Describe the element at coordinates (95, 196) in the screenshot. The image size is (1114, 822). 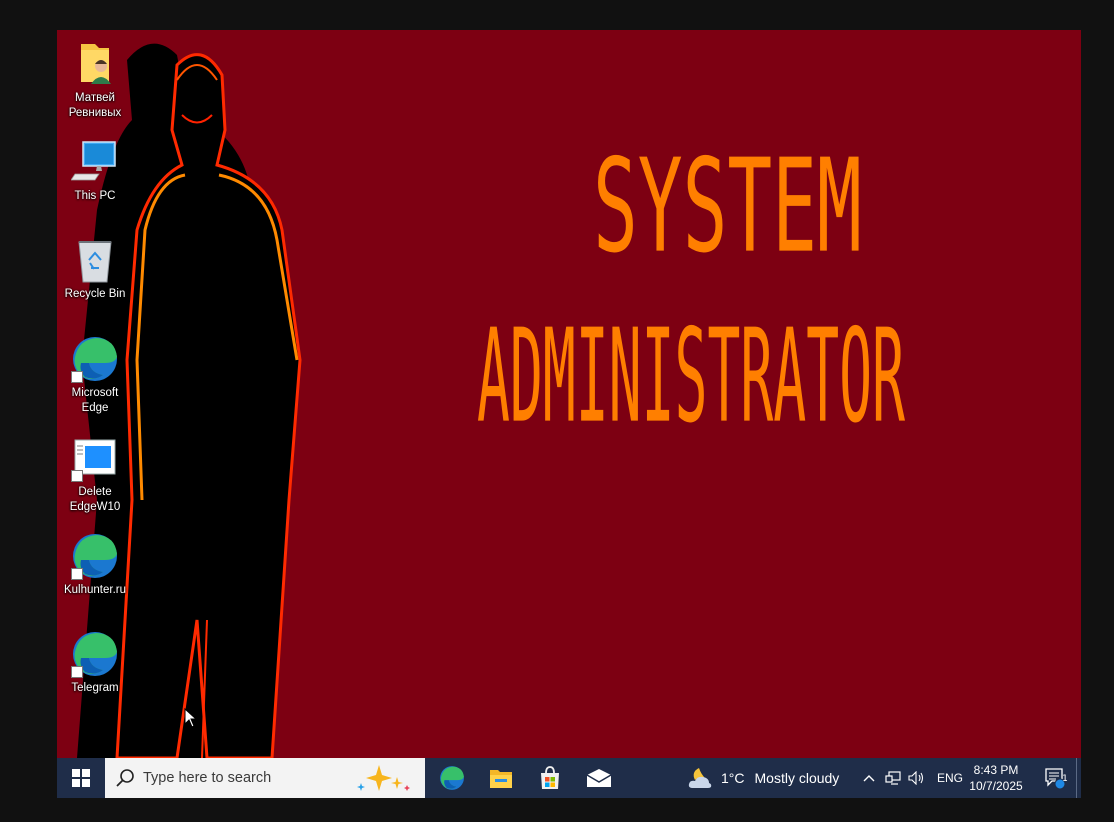
I see `desktop-icon-label: This PC` at that location.